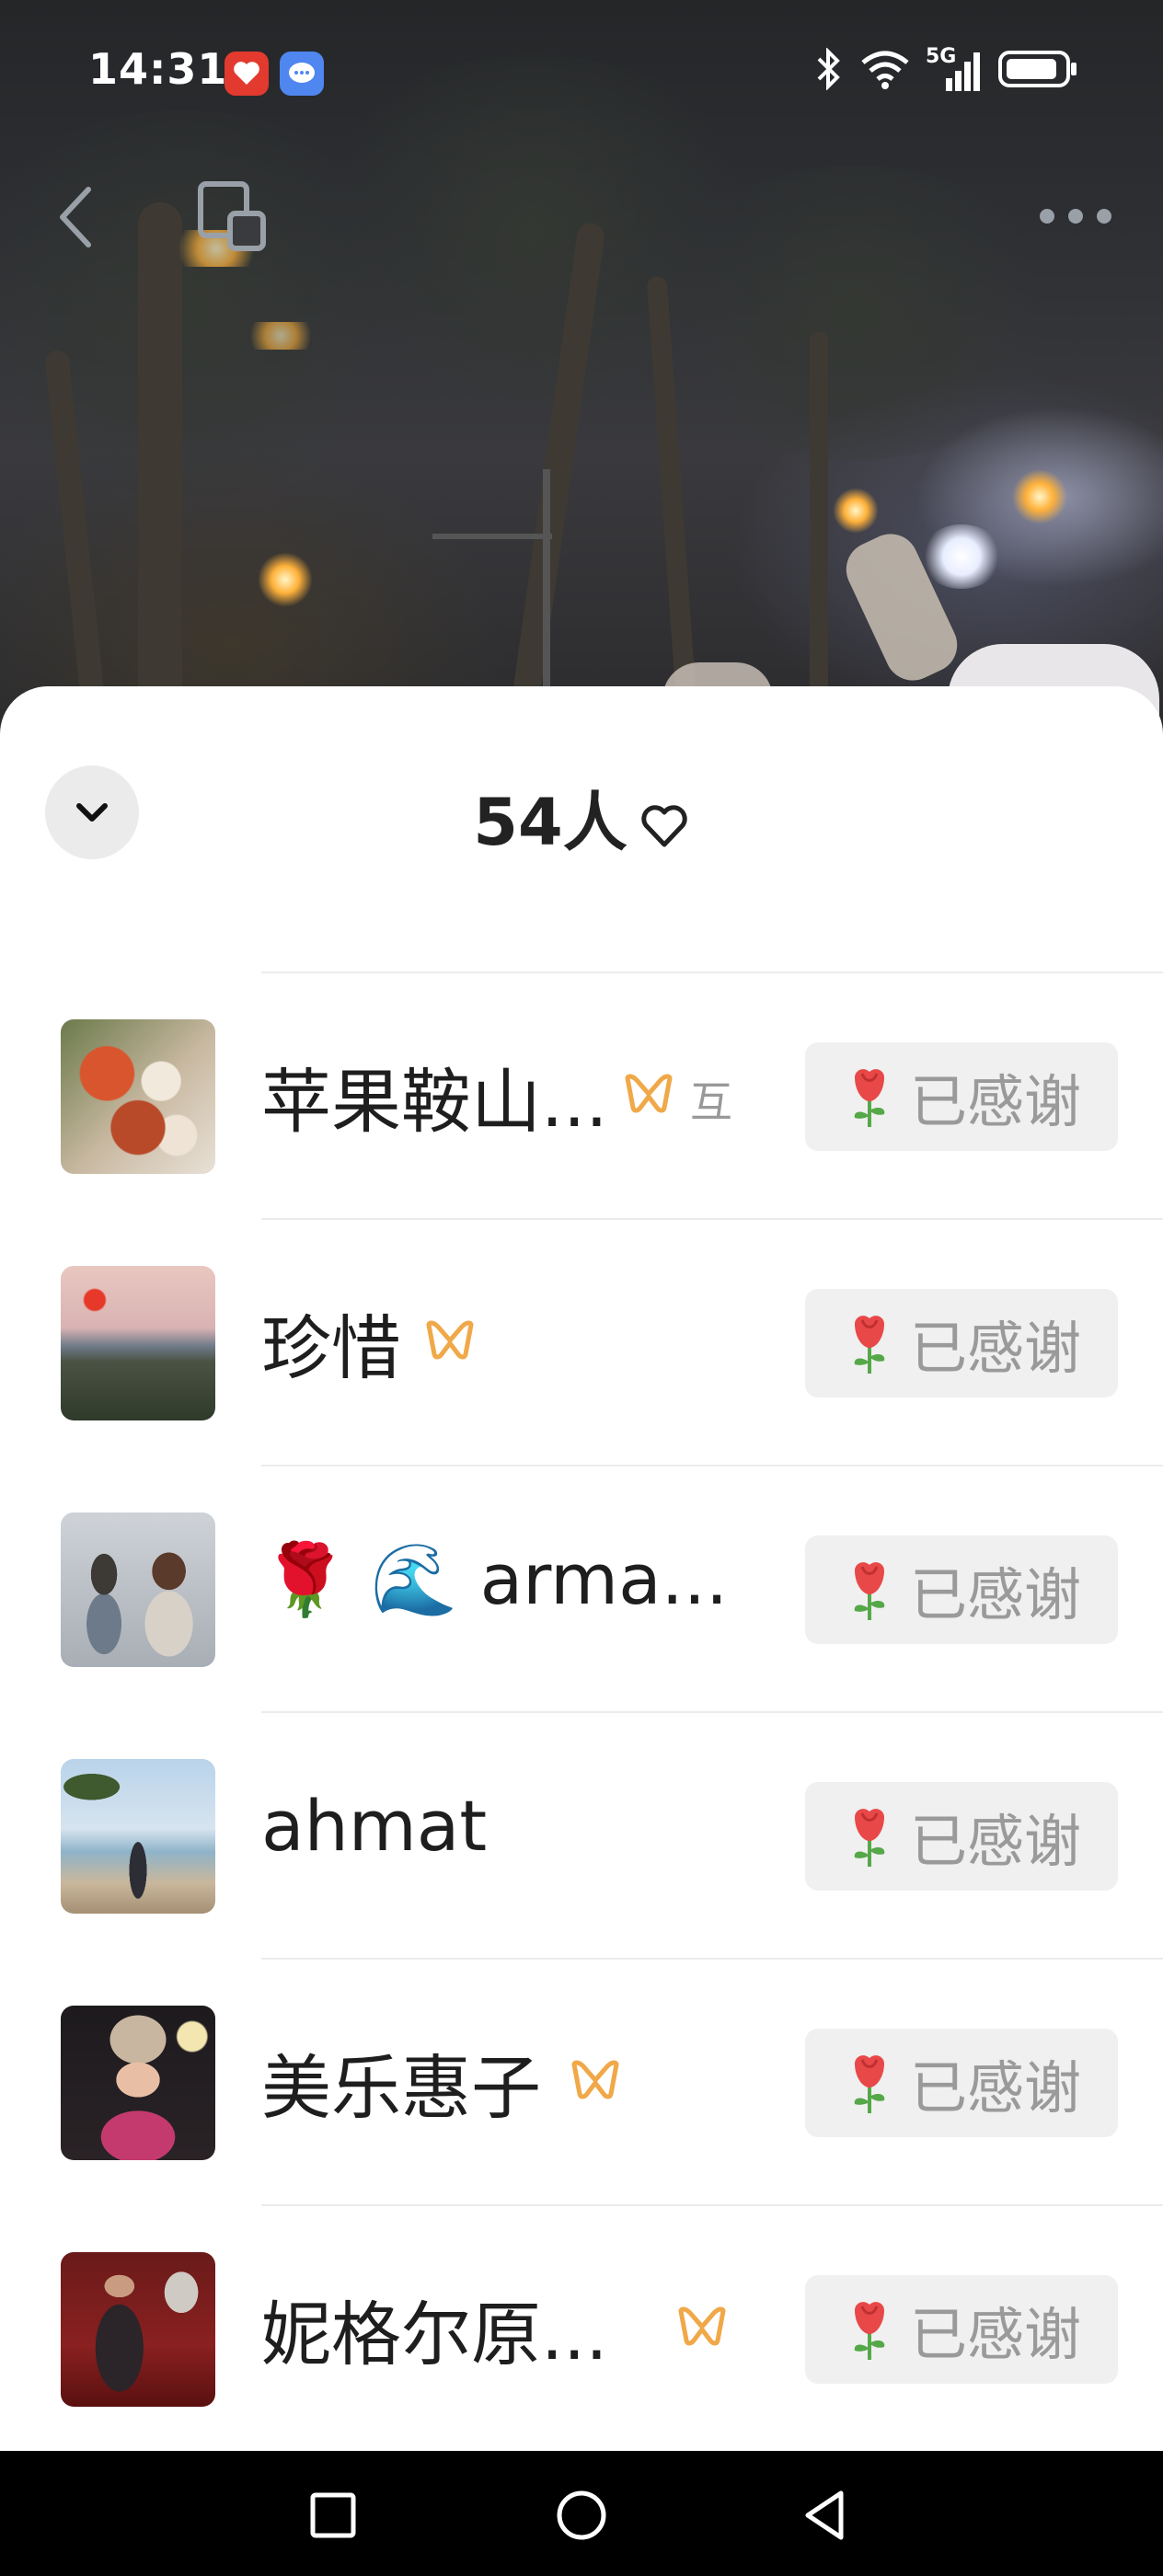  What do you see at coordinates (333, 2515) in the screenshot?
I see `recents-icon` at bounding box center [333, 2515].